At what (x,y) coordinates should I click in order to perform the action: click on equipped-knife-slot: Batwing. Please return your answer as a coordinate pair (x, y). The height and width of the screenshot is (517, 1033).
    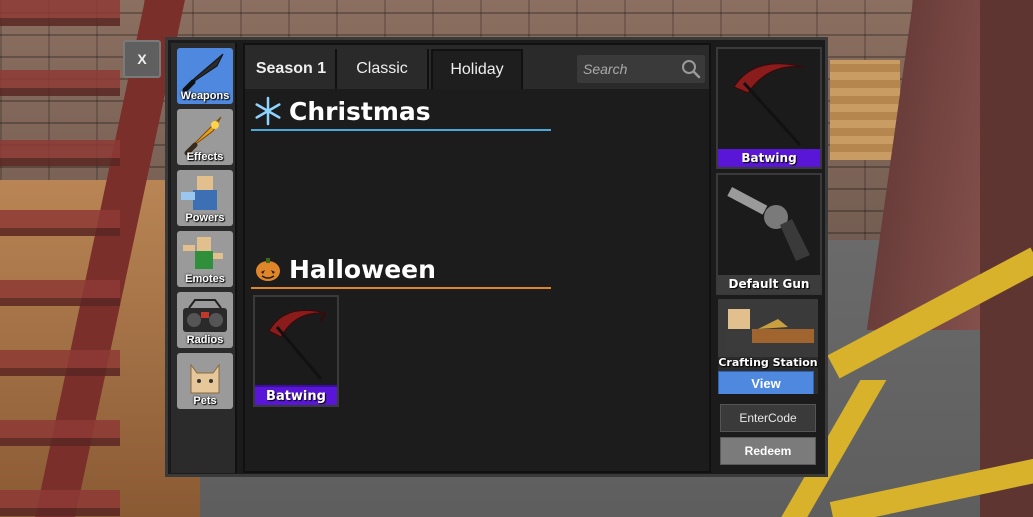
    Looking at the image, I should click on (769, 108).